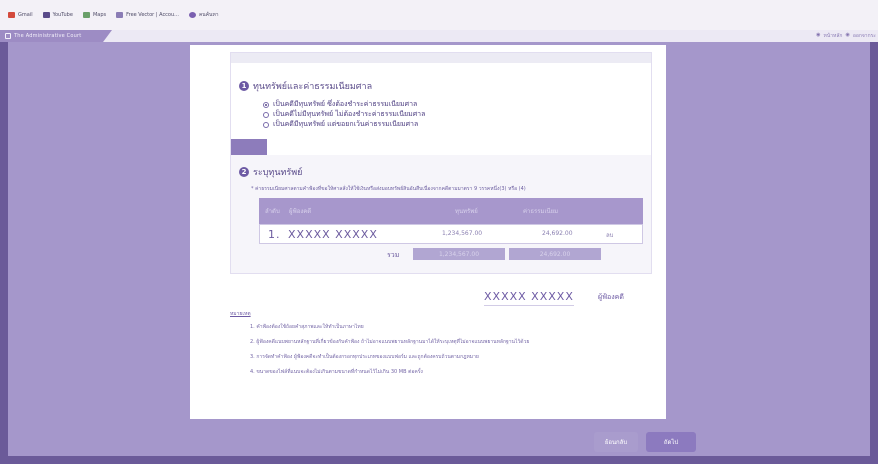 The height and width of the screenshot is (464, 878). I want to click on bookmark-maps: Maps, so click(94, 15).